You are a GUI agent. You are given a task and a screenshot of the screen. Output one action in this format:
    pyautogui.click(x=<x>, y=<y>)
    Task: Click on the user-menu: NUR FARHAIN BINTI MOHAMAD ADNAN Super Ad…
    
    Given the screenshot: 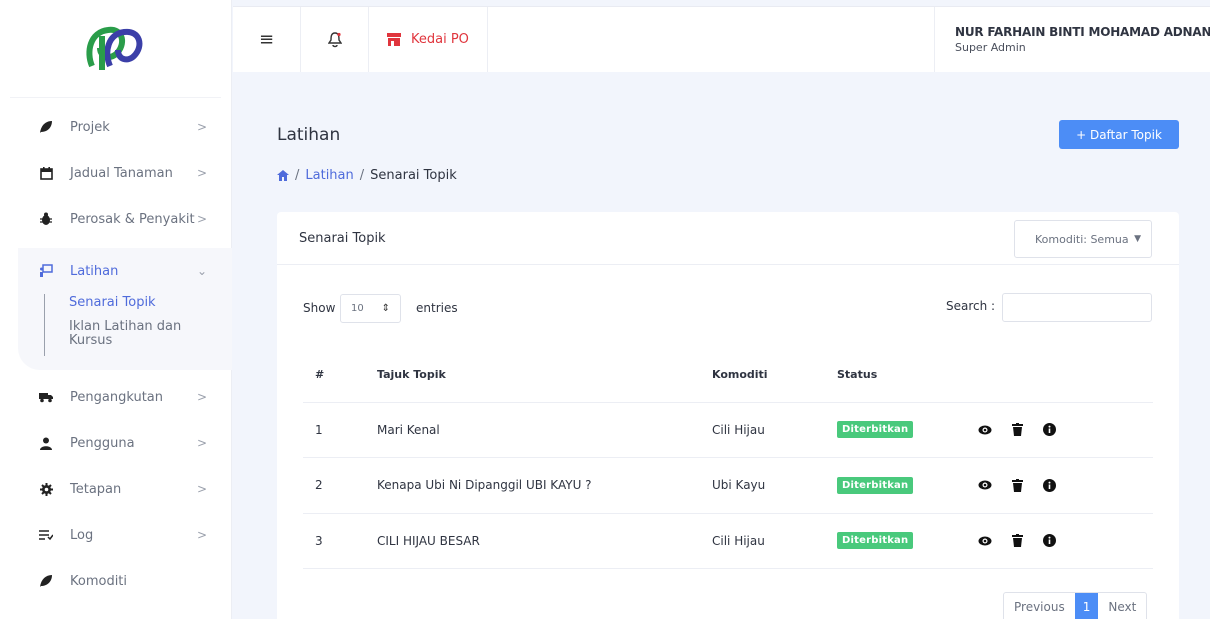 What is the action you would take?
    pyautogui.click(x=1072, y=39)
    